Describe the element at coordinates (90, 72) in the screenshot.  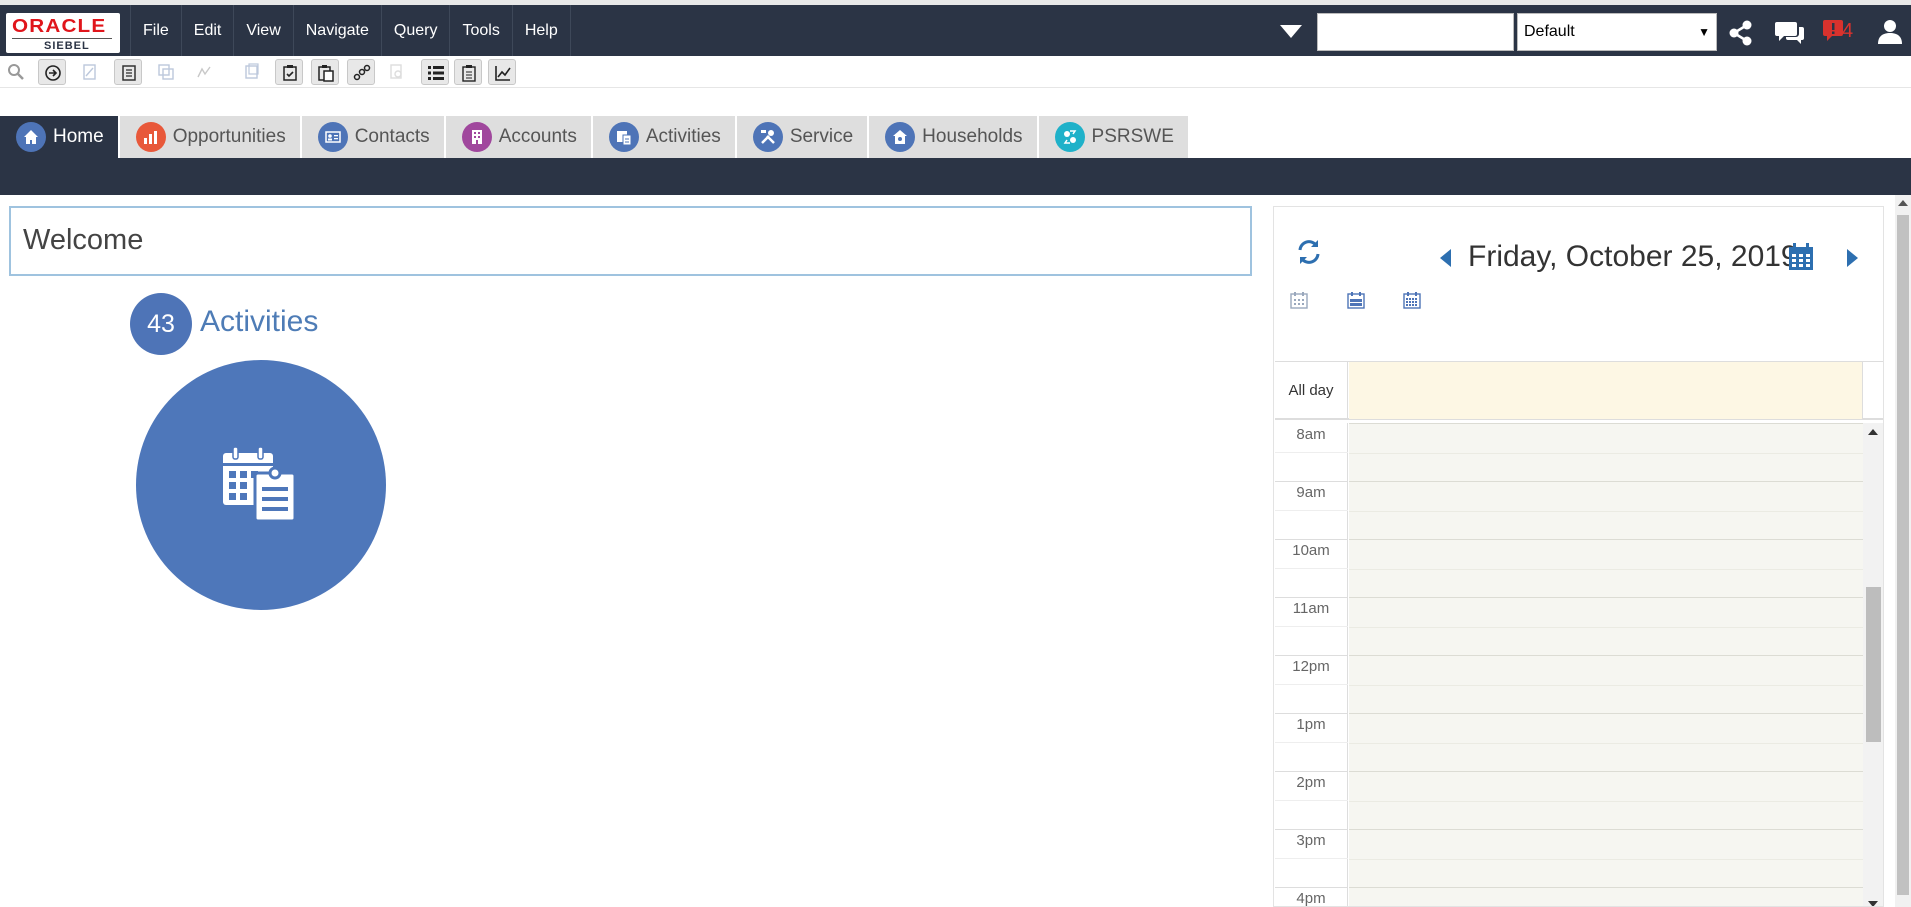
I see `edit-record-icon` at that location.